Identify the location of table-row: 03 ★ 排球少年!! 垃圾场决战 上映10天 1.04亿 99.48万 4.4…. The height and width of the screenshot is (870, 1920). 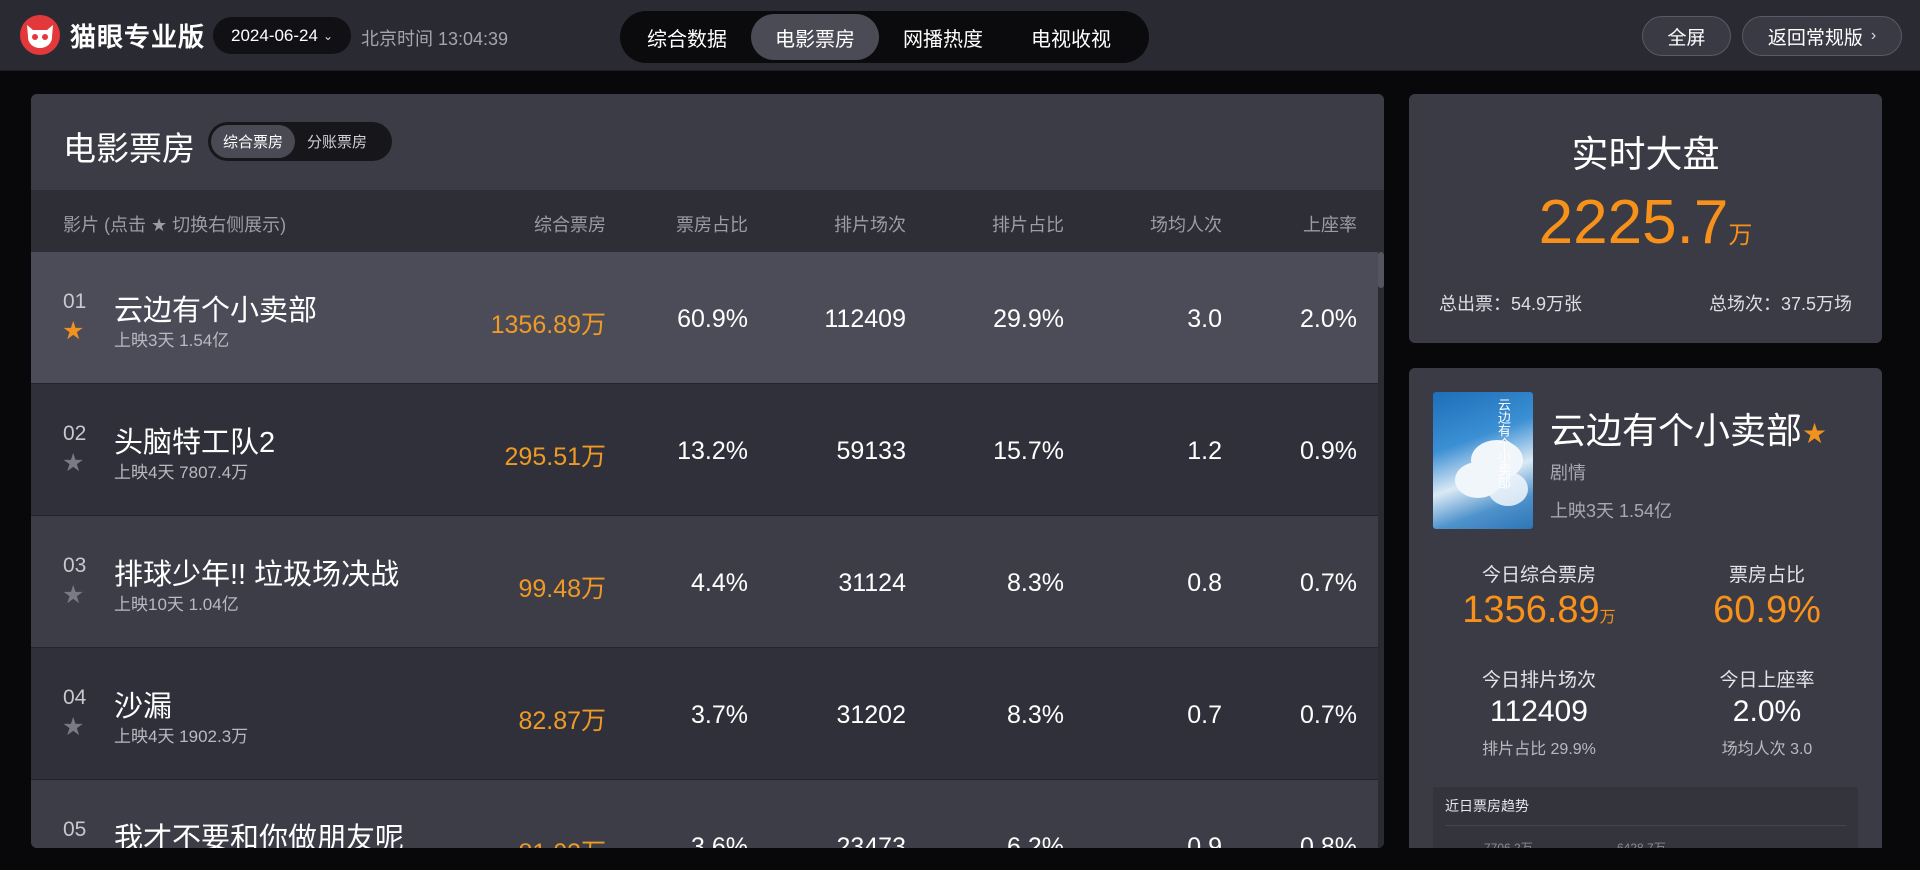
(707, 582).